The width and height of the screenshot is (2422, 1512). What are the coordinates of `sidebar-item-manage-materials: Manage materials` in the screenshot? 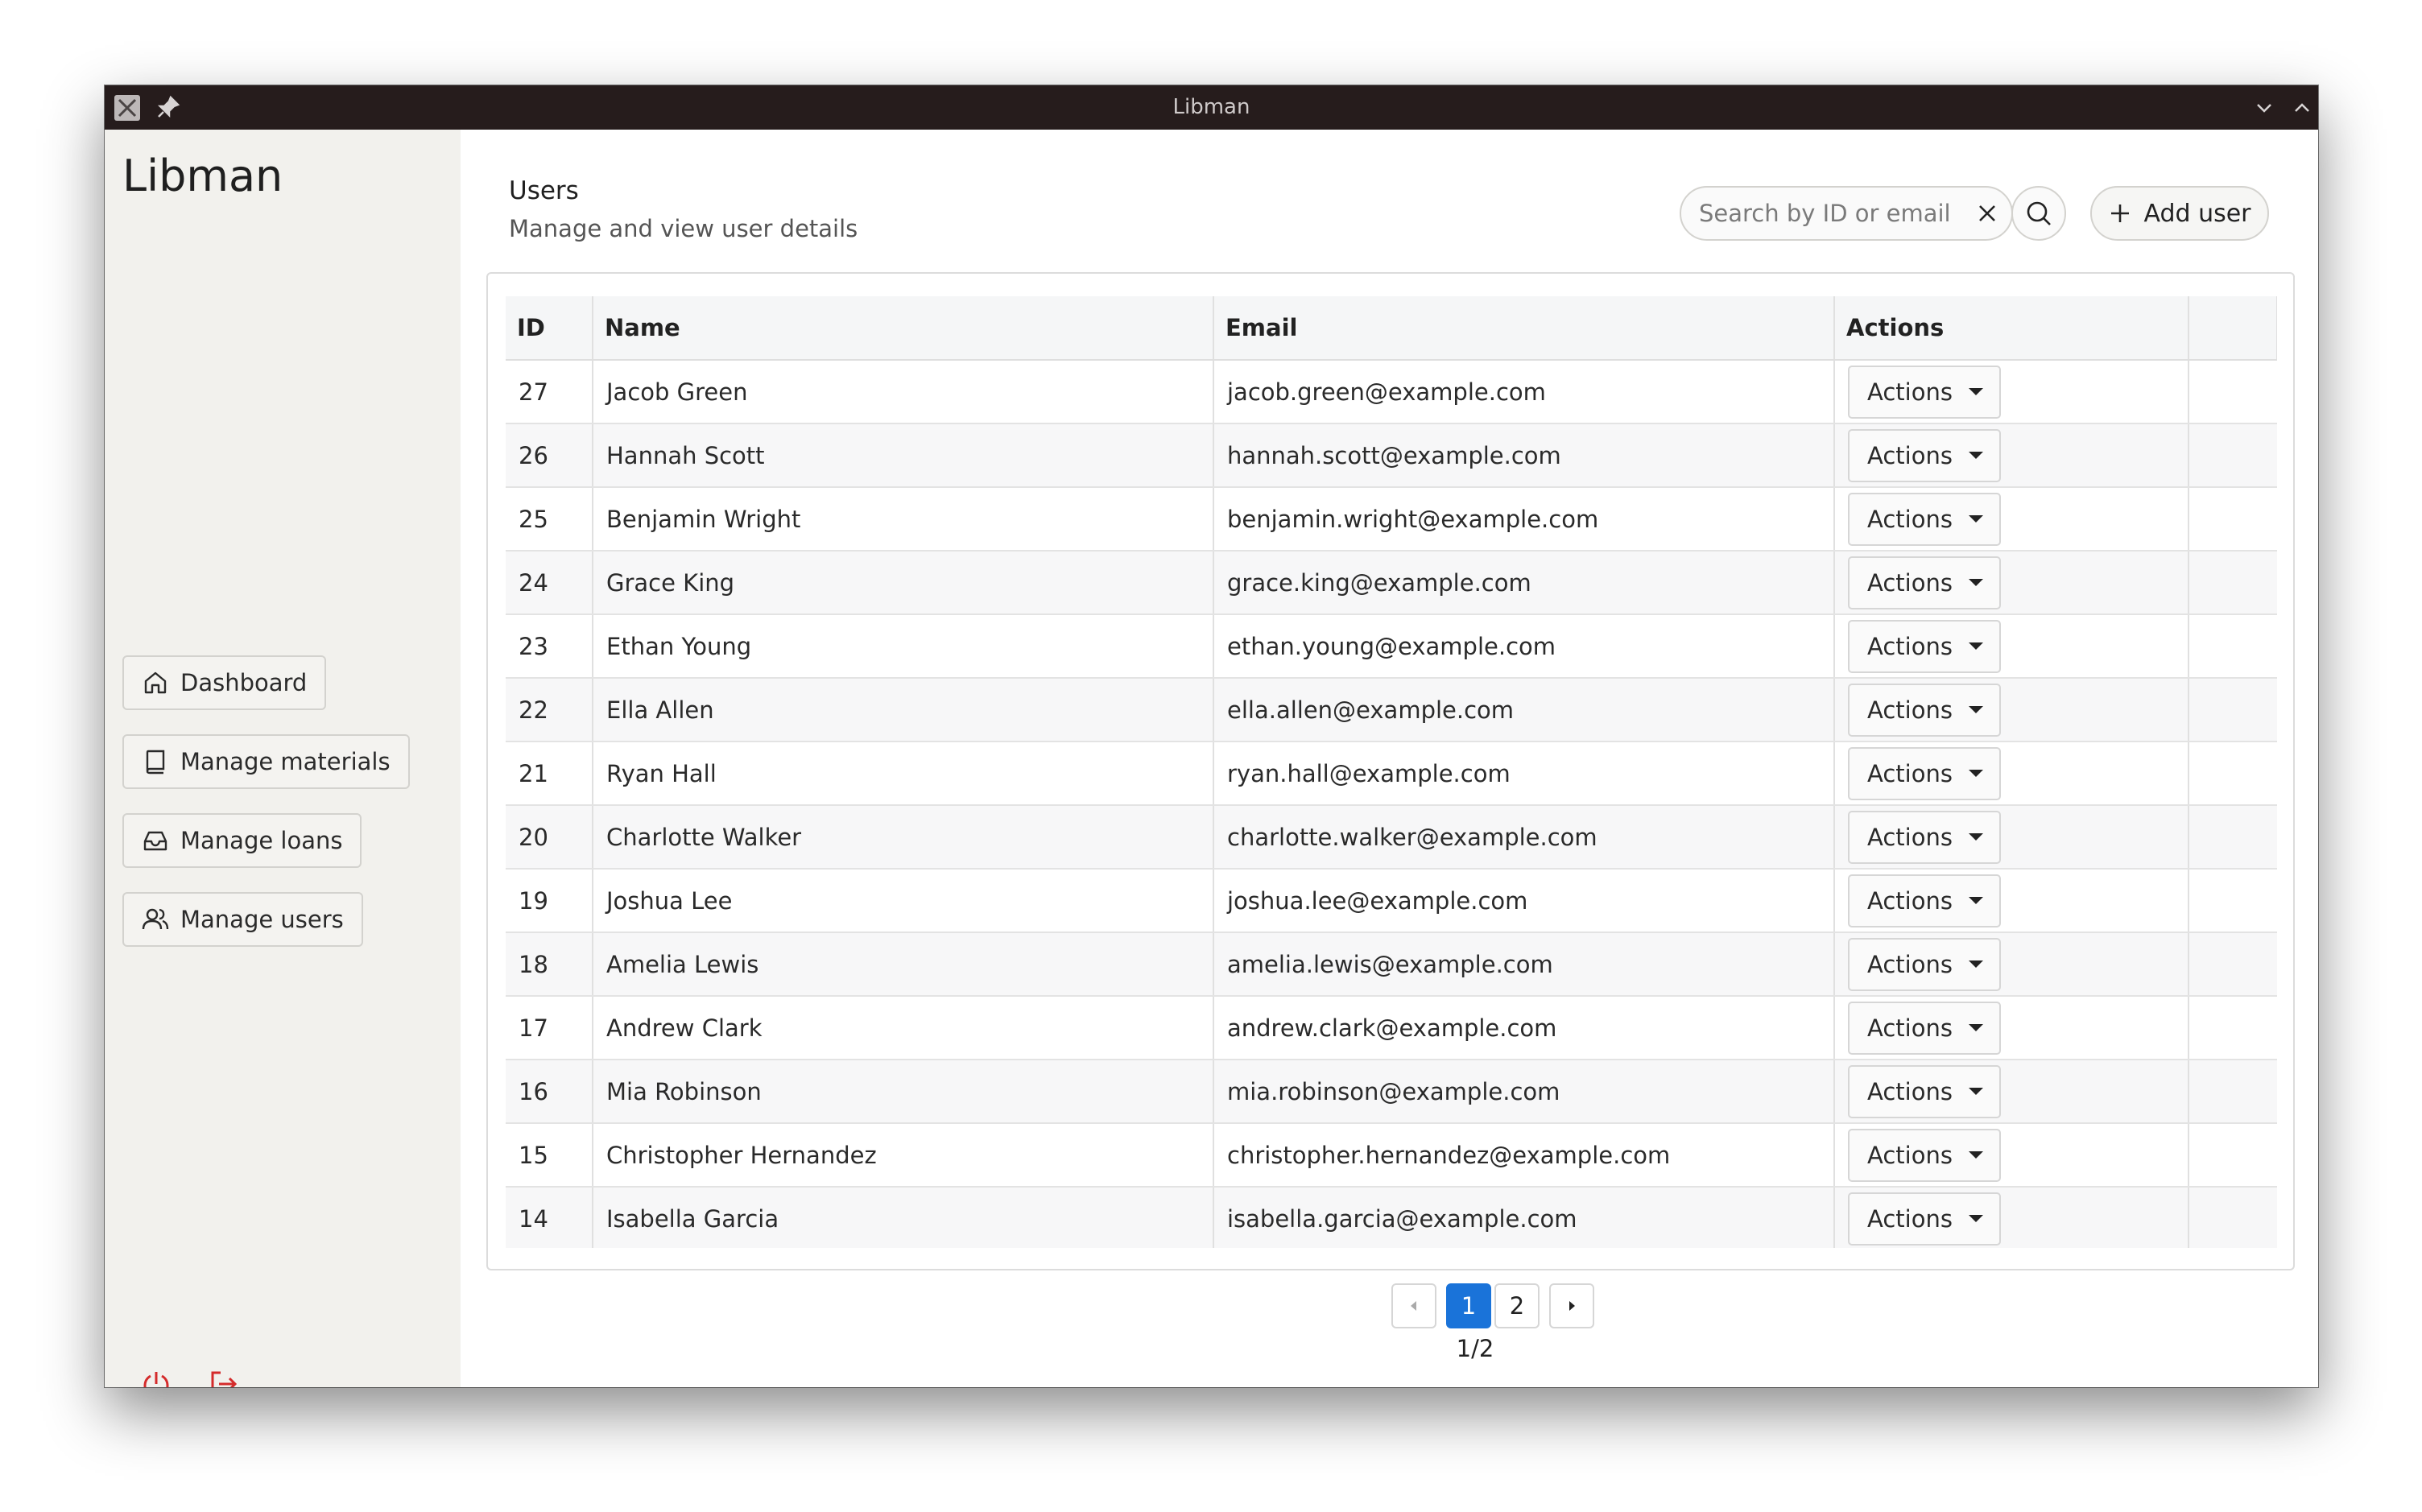 It's located at (266, 762).